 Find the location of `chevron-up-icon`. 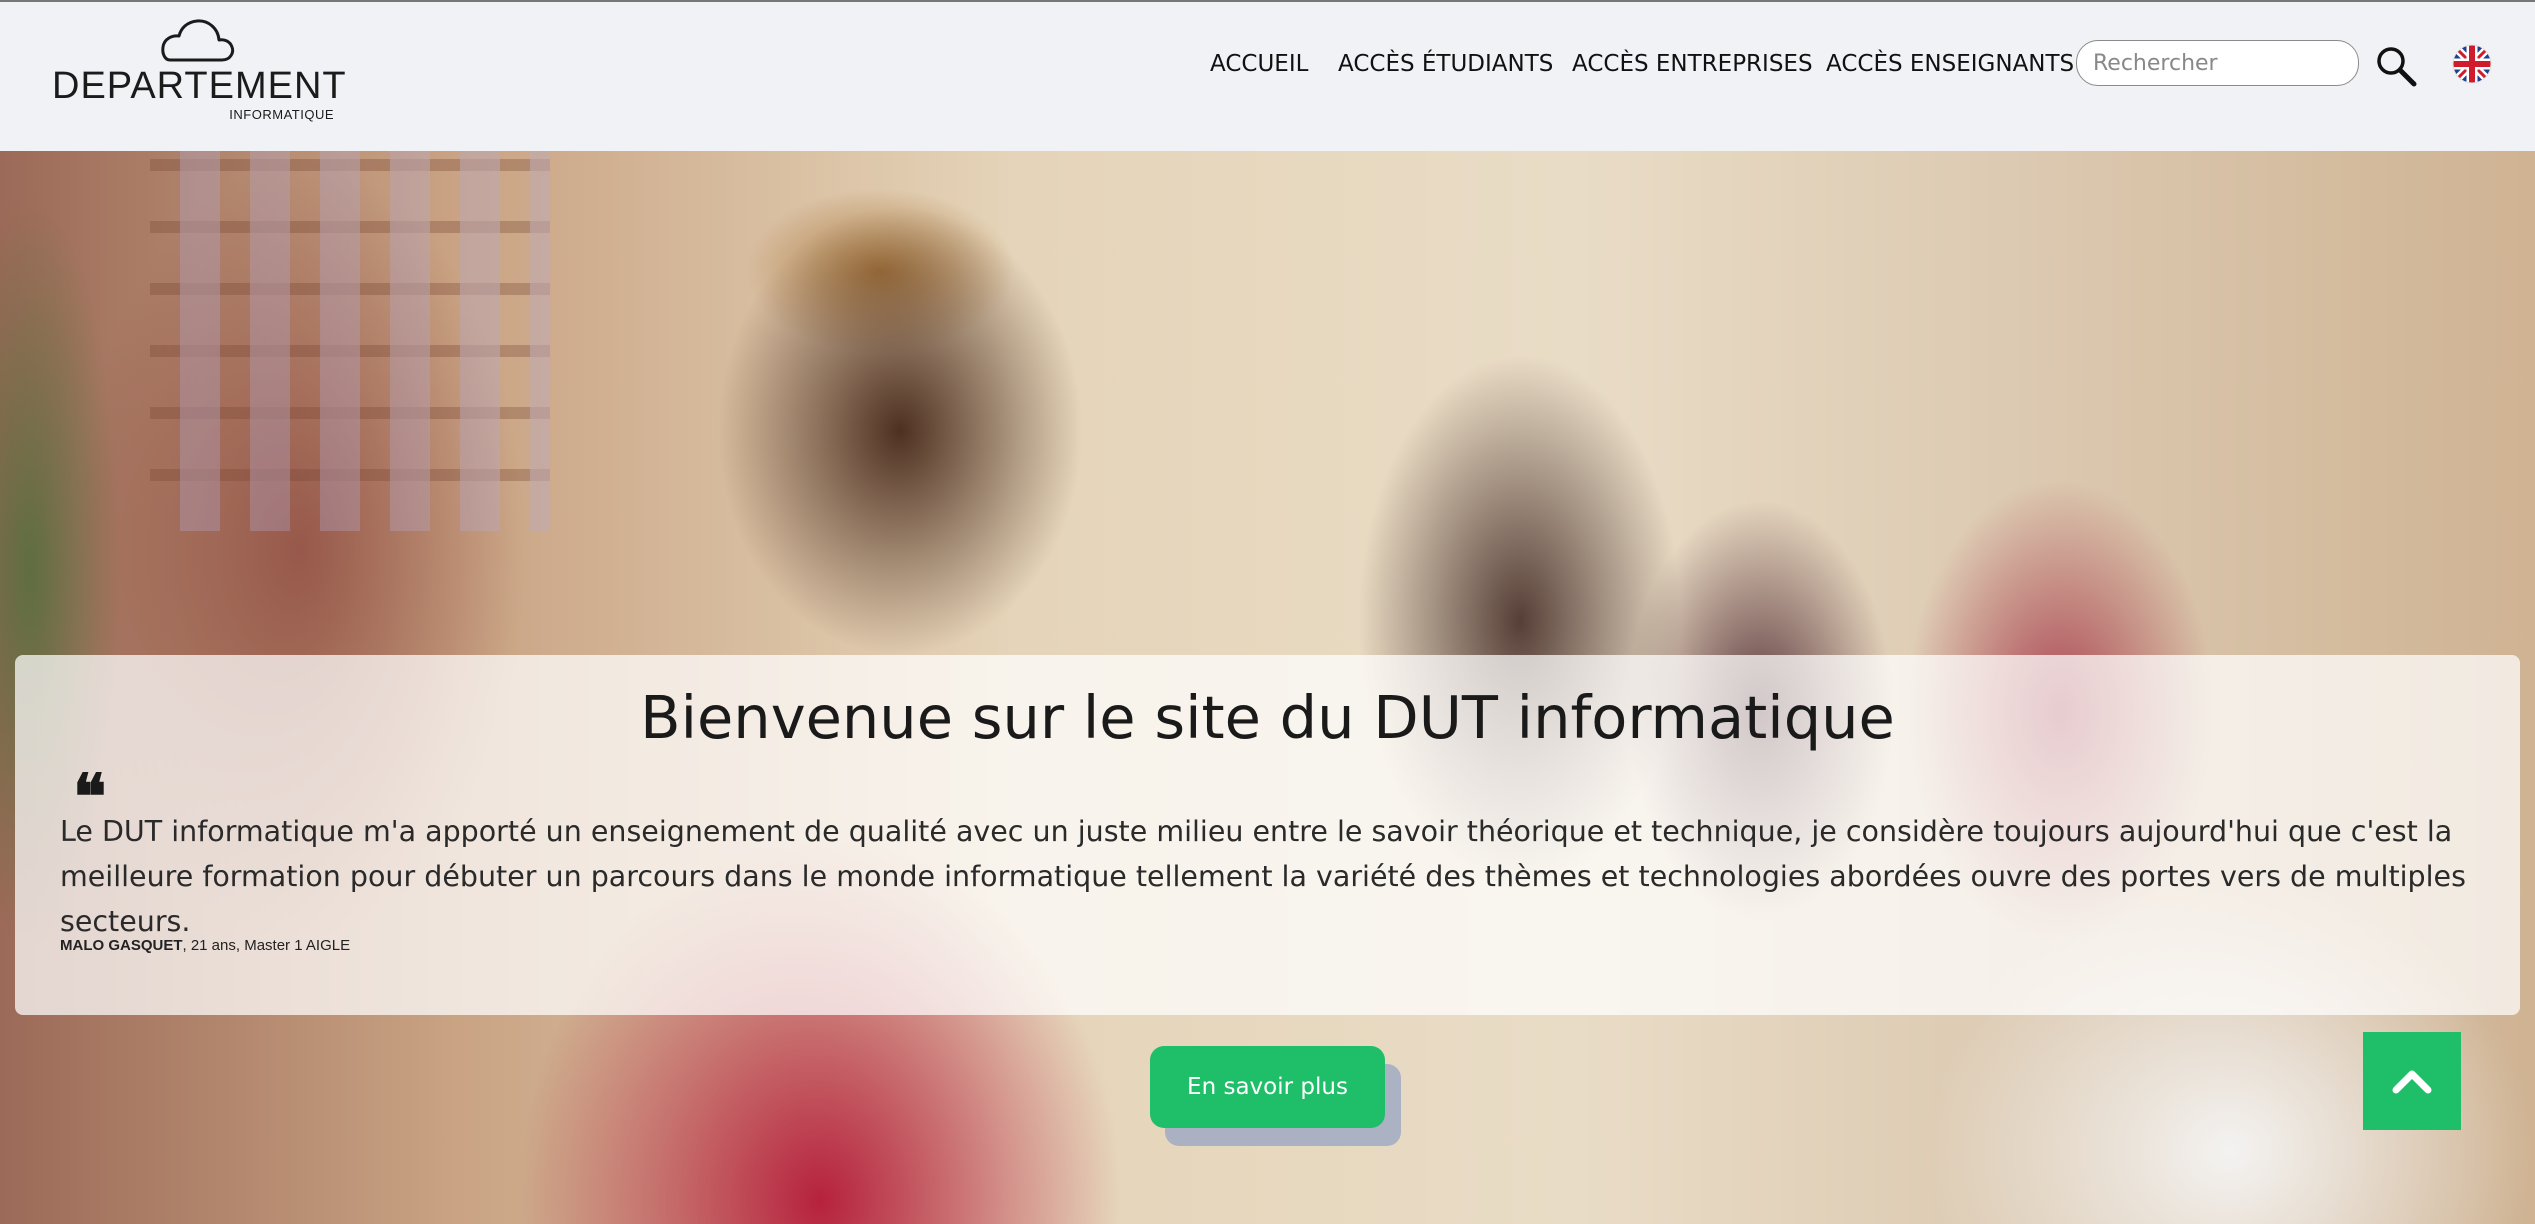

chevron-up-icon is located at coordinates (2412, 1082).